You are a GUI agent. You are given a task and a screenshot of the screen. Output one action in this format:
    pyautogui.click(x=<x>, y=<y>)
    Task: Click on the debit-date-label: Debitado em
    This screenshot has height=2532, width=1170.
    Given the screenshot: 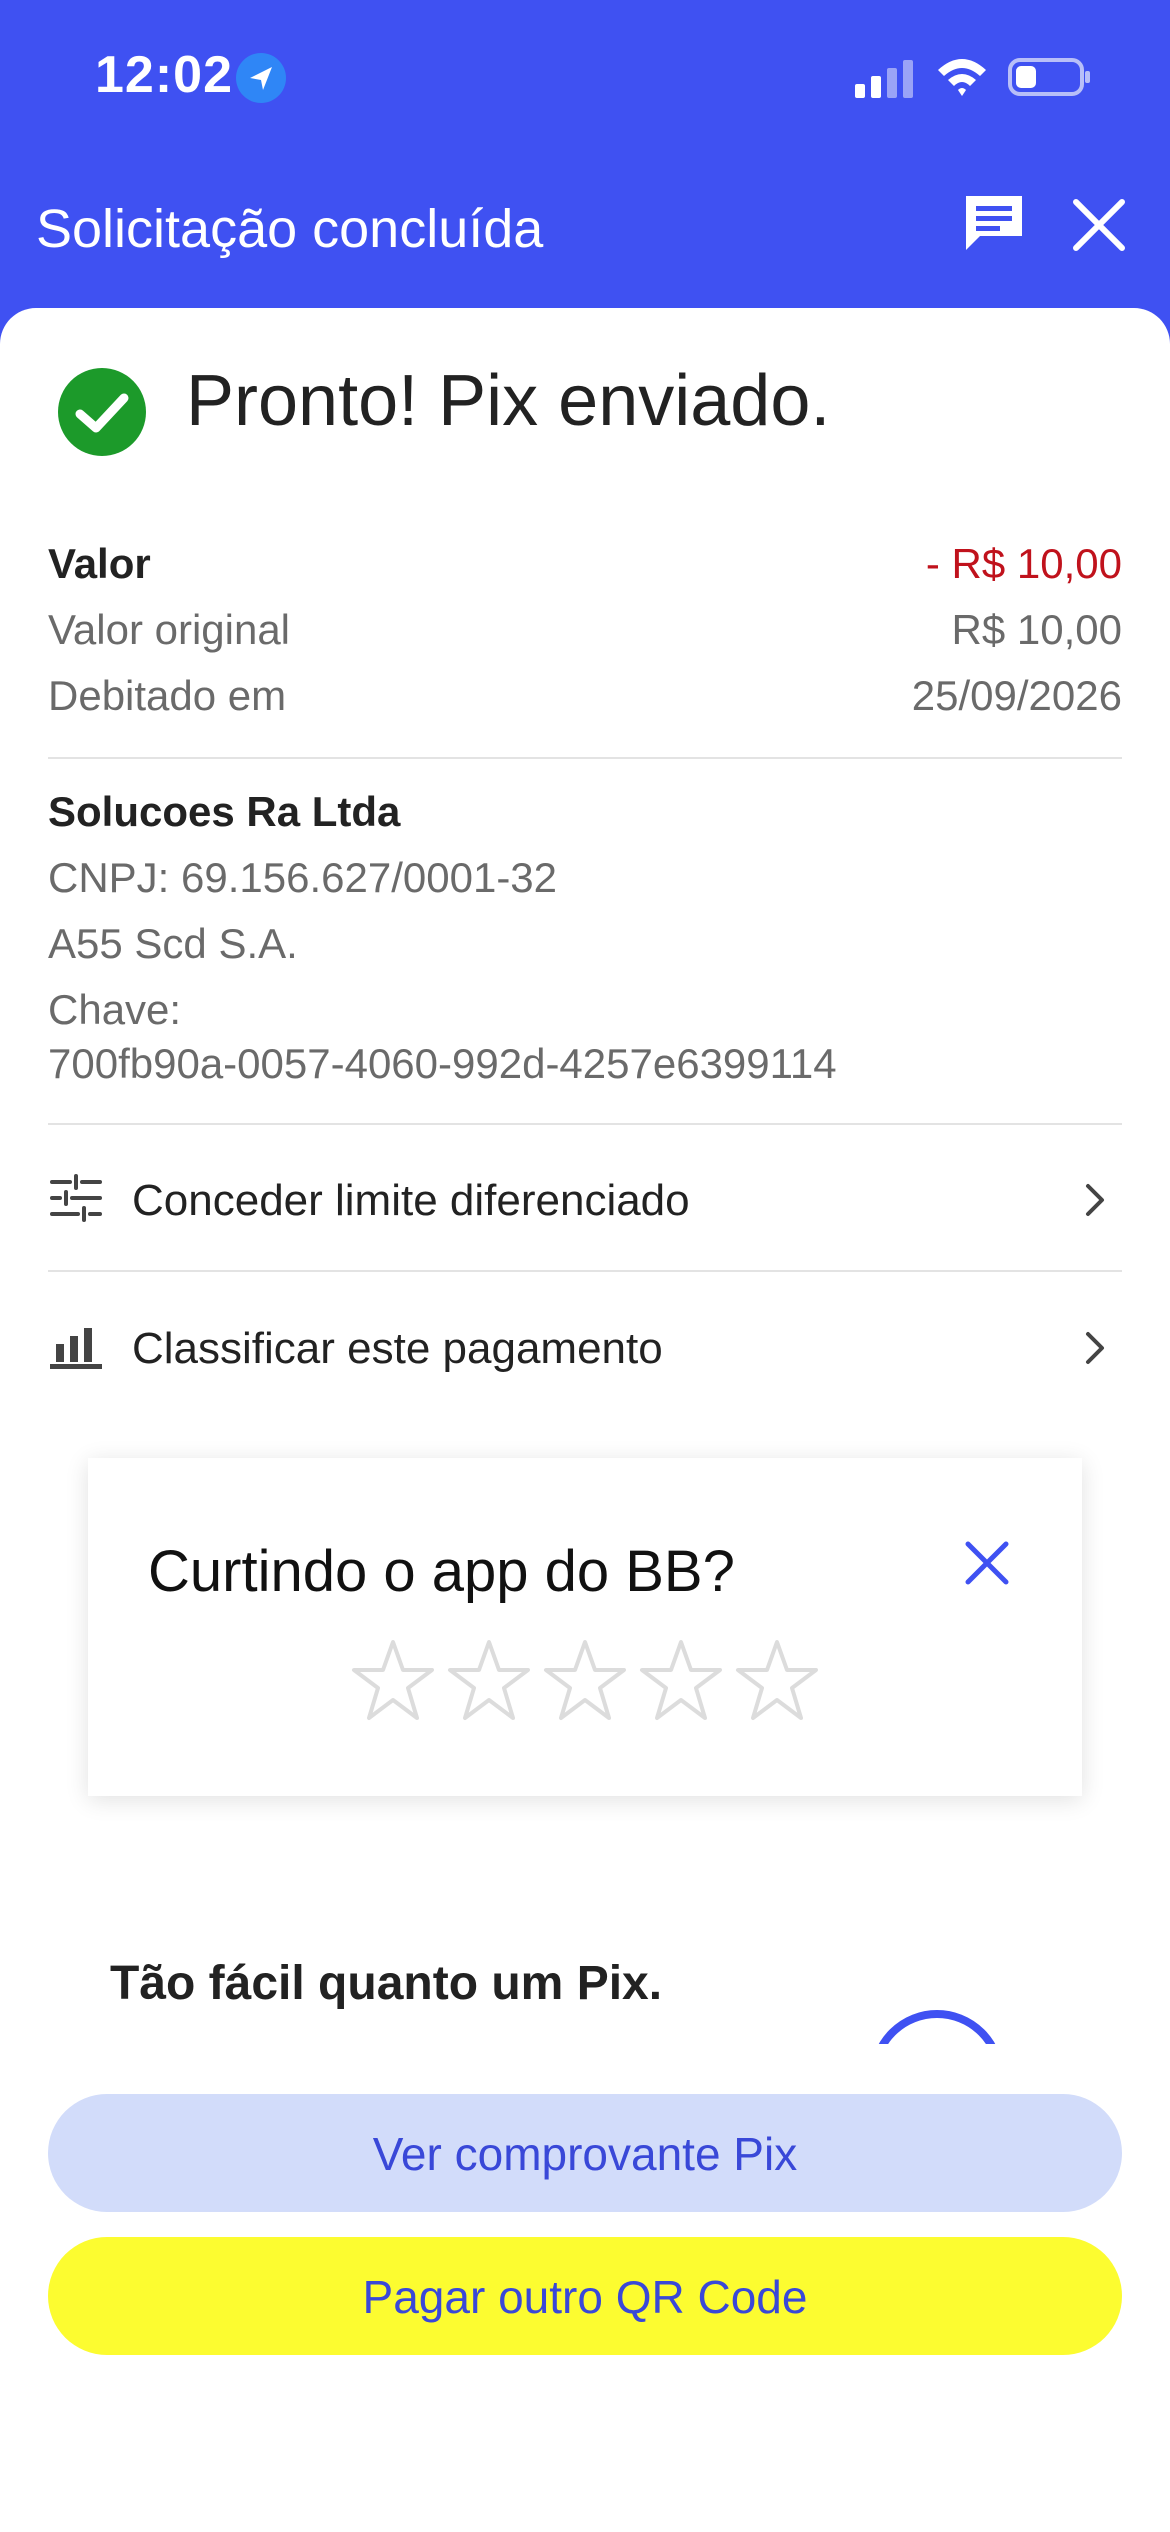 What is the action you would take?
    pyautogui.click(x=167, y=695)
    